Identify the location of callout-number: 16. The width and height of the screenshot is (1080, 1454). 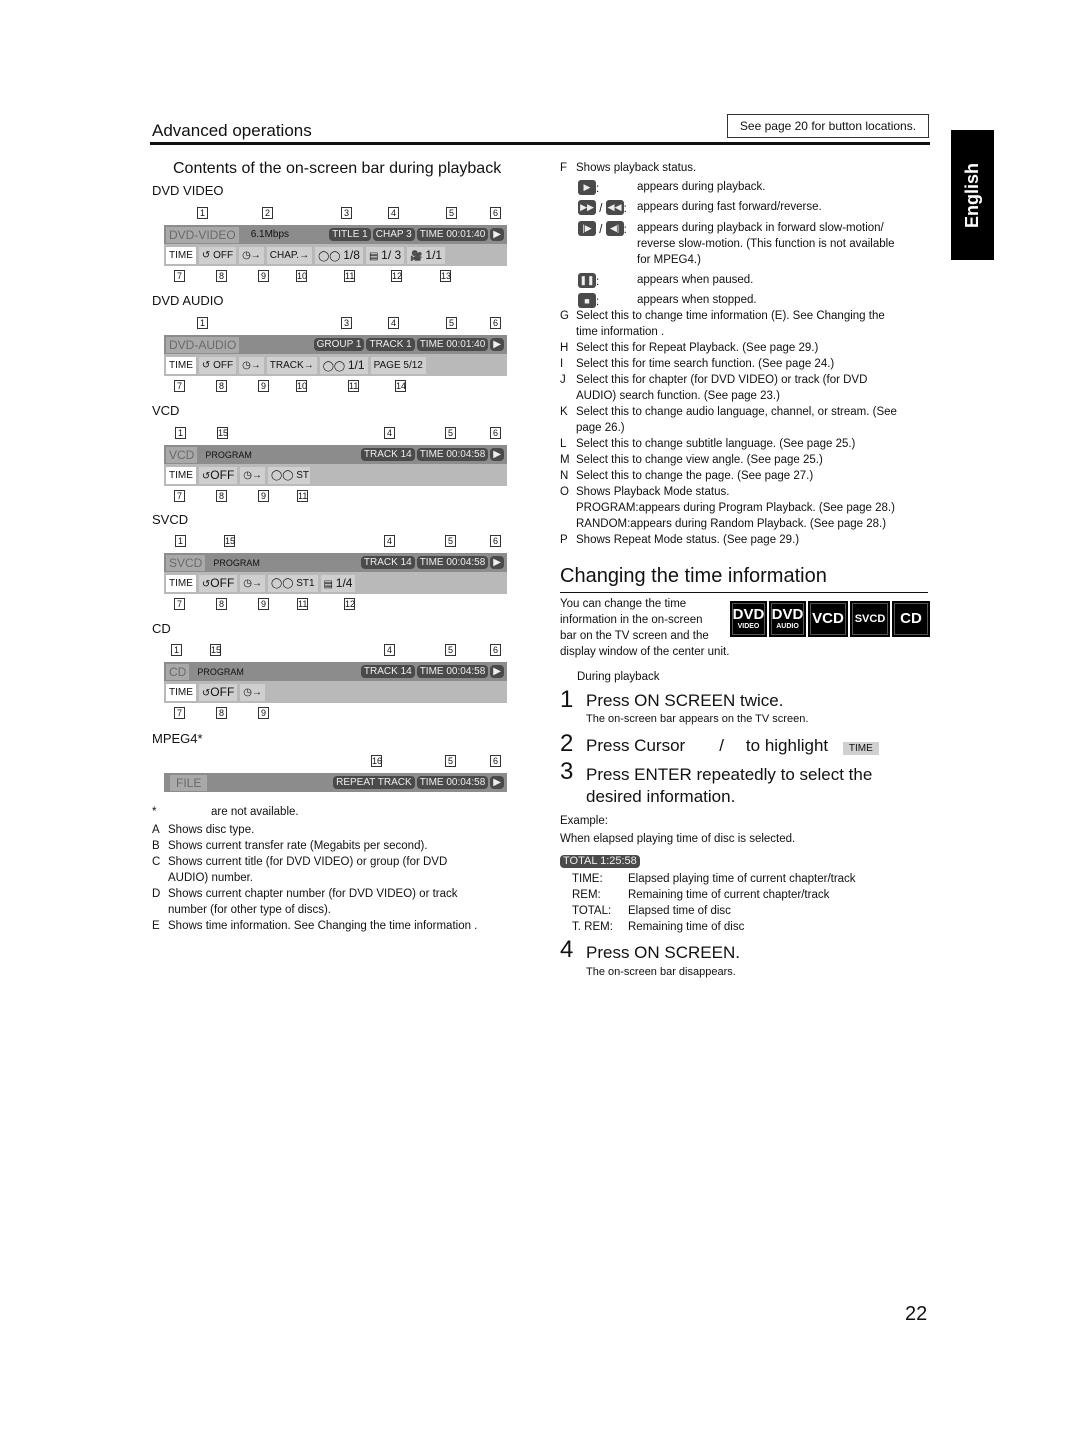
(377, 761).